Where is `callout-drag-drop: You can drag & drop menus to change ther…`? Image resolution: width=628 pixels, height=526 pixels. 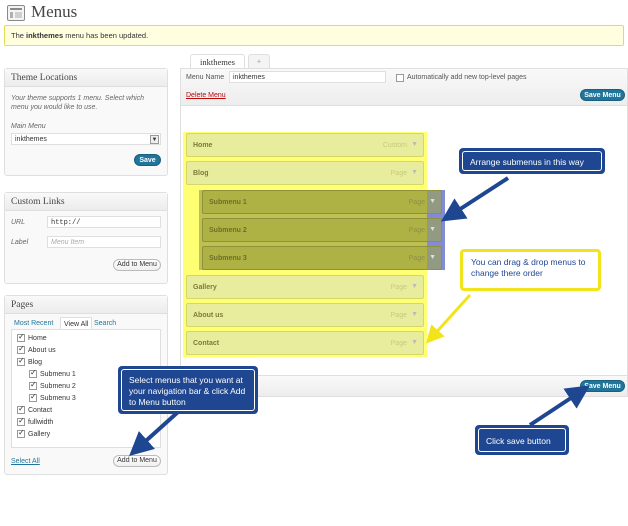 callout-drag-drop: You can drag & drop menus to change ther… is located at coordinates (530, 270).